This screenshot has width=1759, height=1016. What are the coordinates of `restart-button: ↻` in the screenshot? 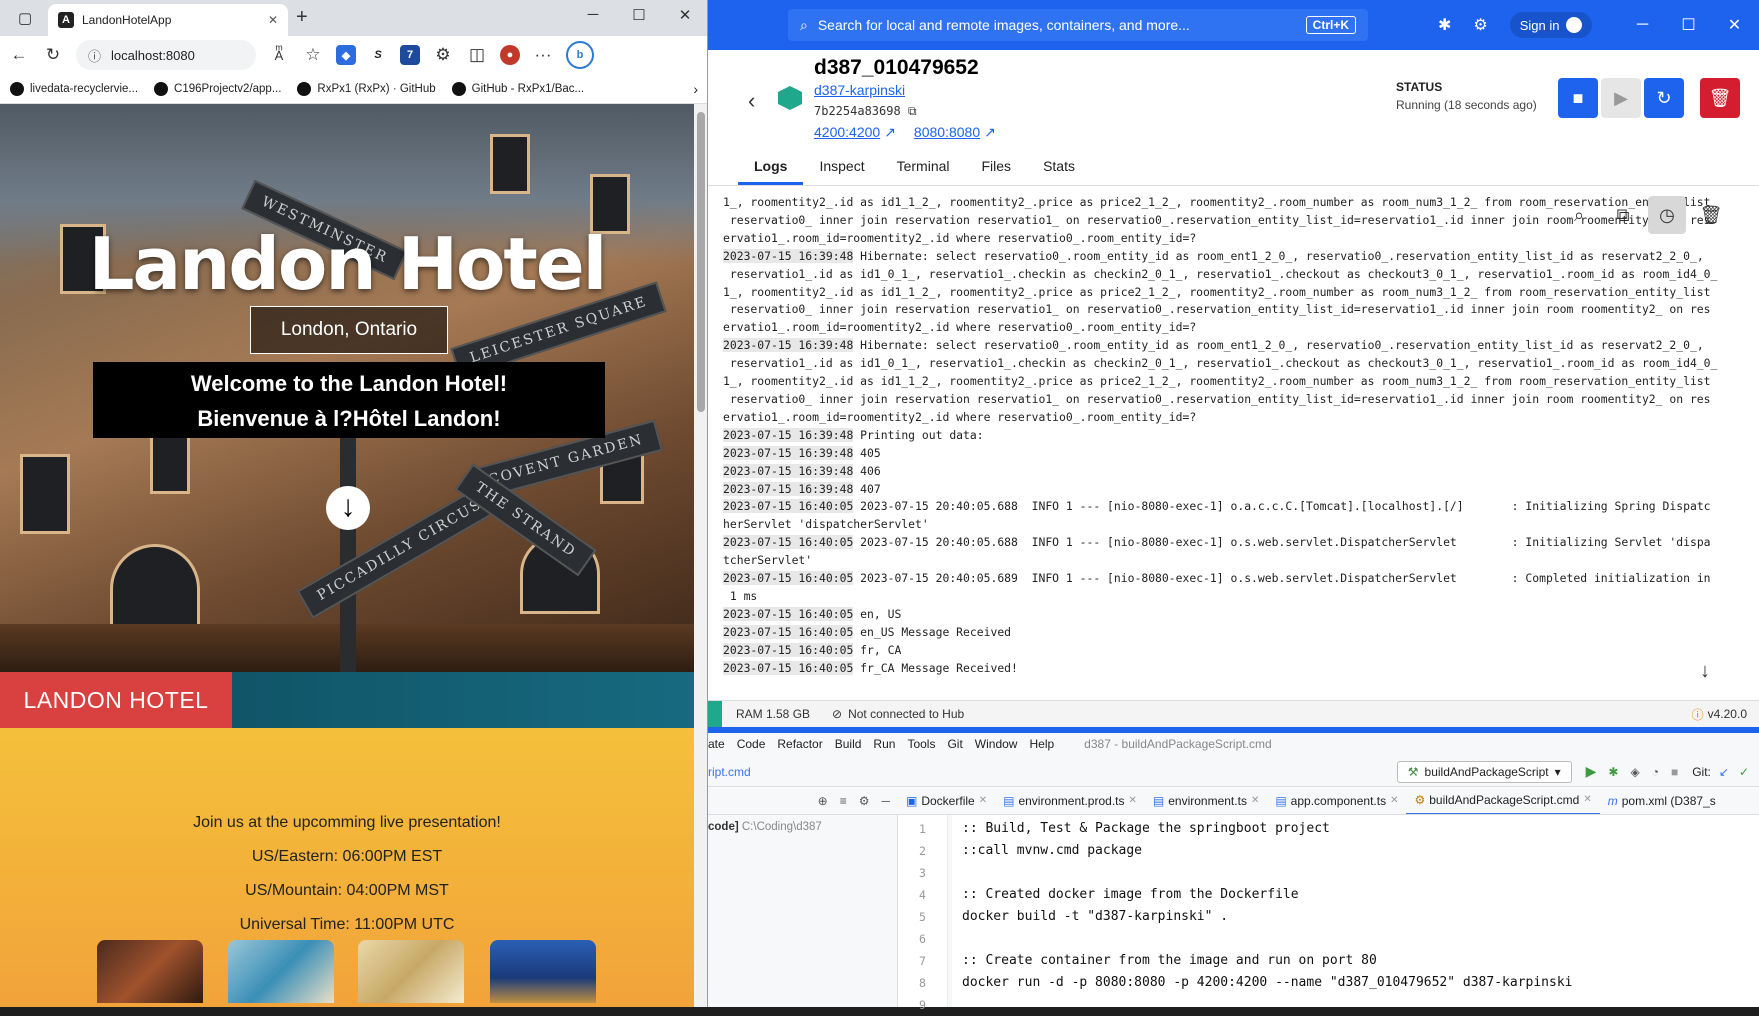 It's located at (1664, 98).